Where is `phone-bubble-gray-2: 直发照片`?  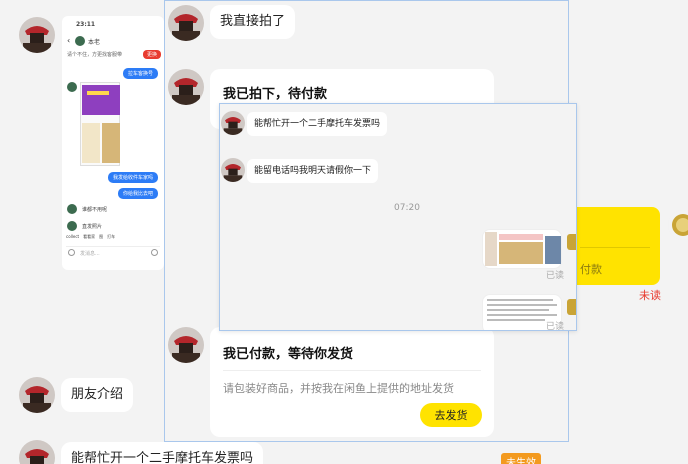
phone-bubble-gray-2: 直发照片 is located at coordinates (92, 227).